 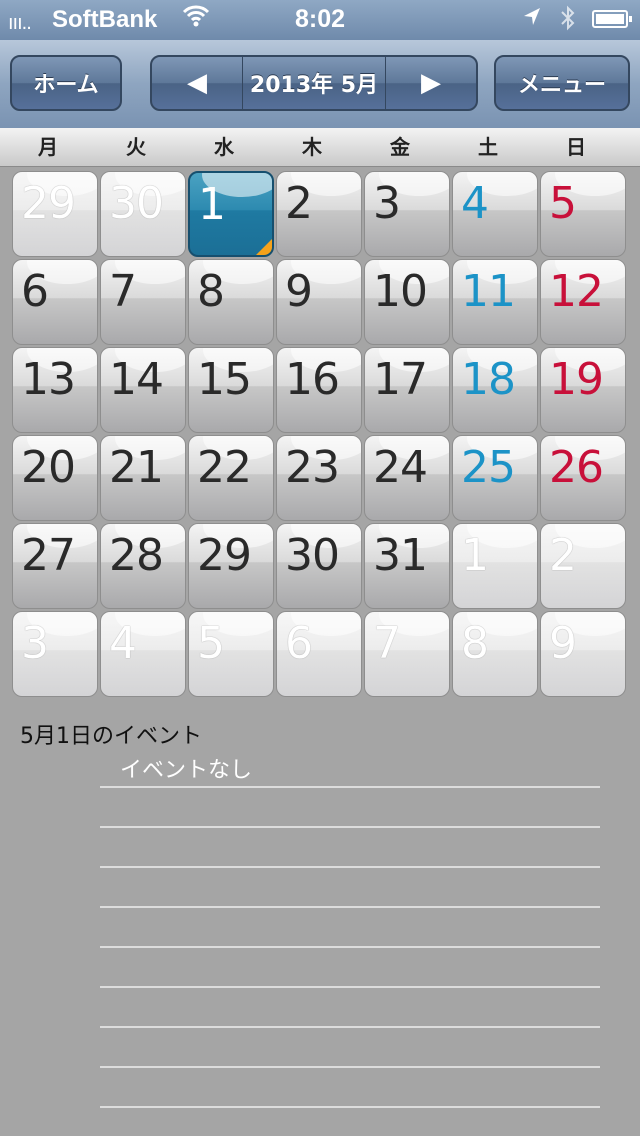 I want to click on left-arrow-icon: ◀, so click(x=197, y=83).